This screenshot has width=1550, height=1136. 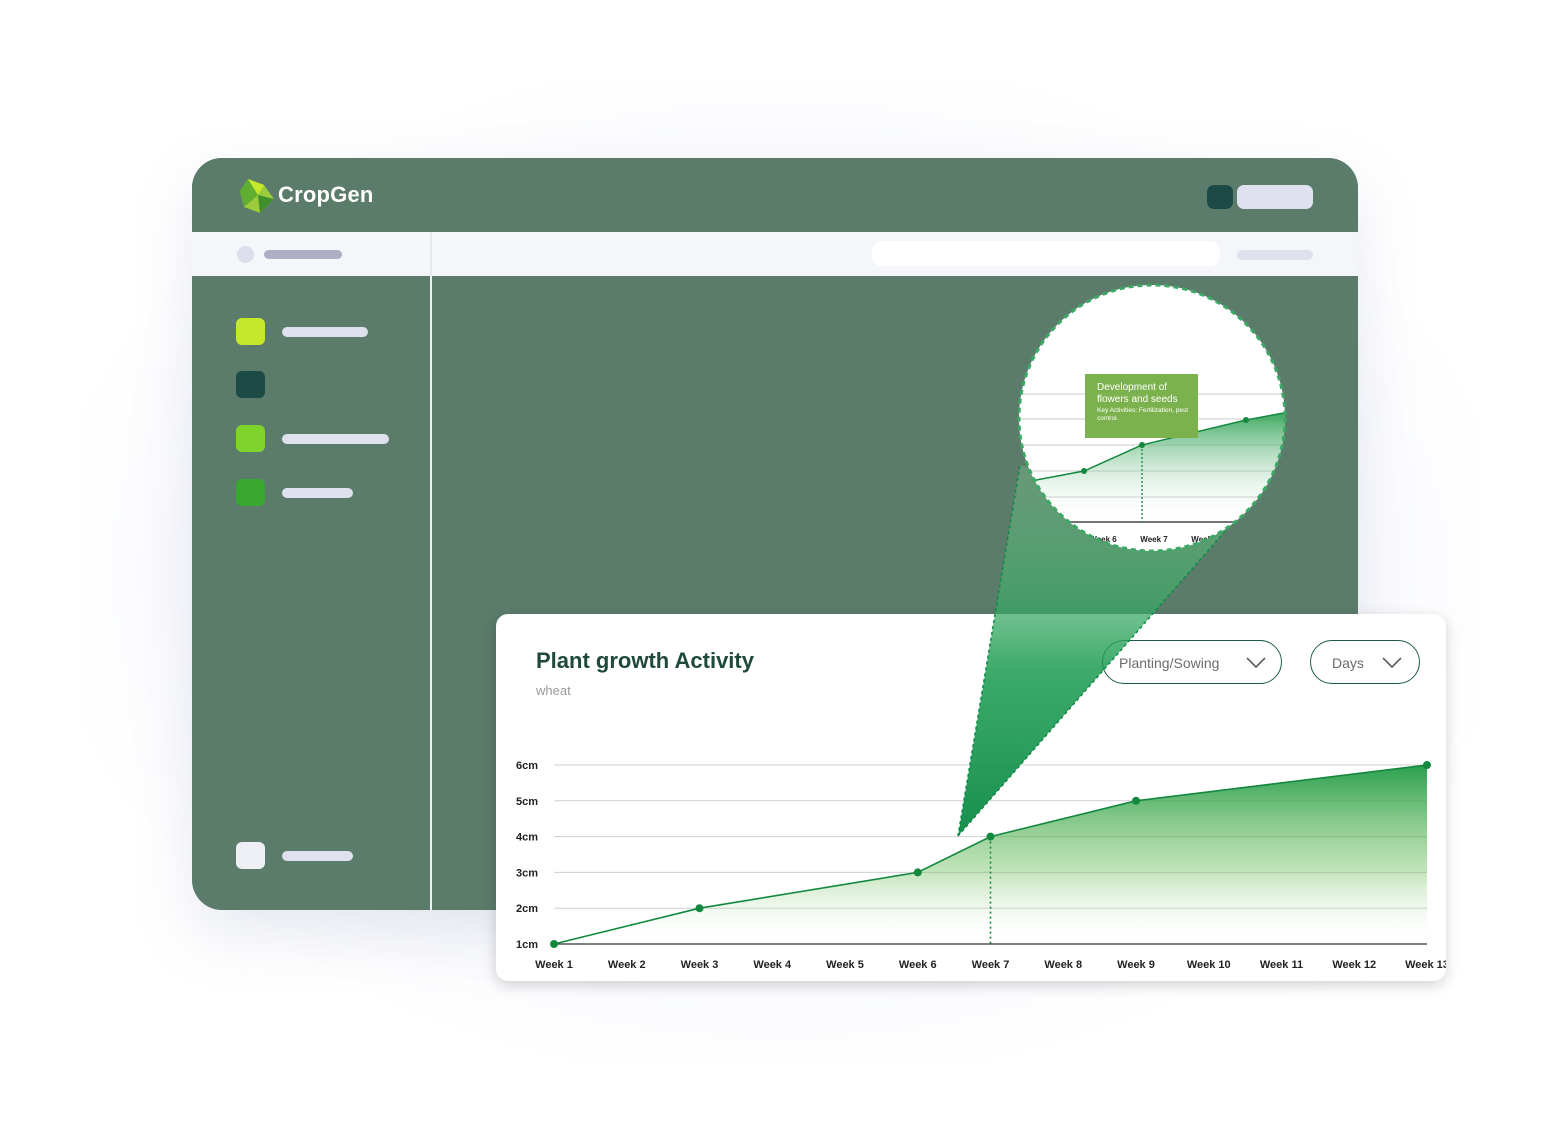 I want to click on x-tick-label: Week 8, so click(x=1063, y=965).